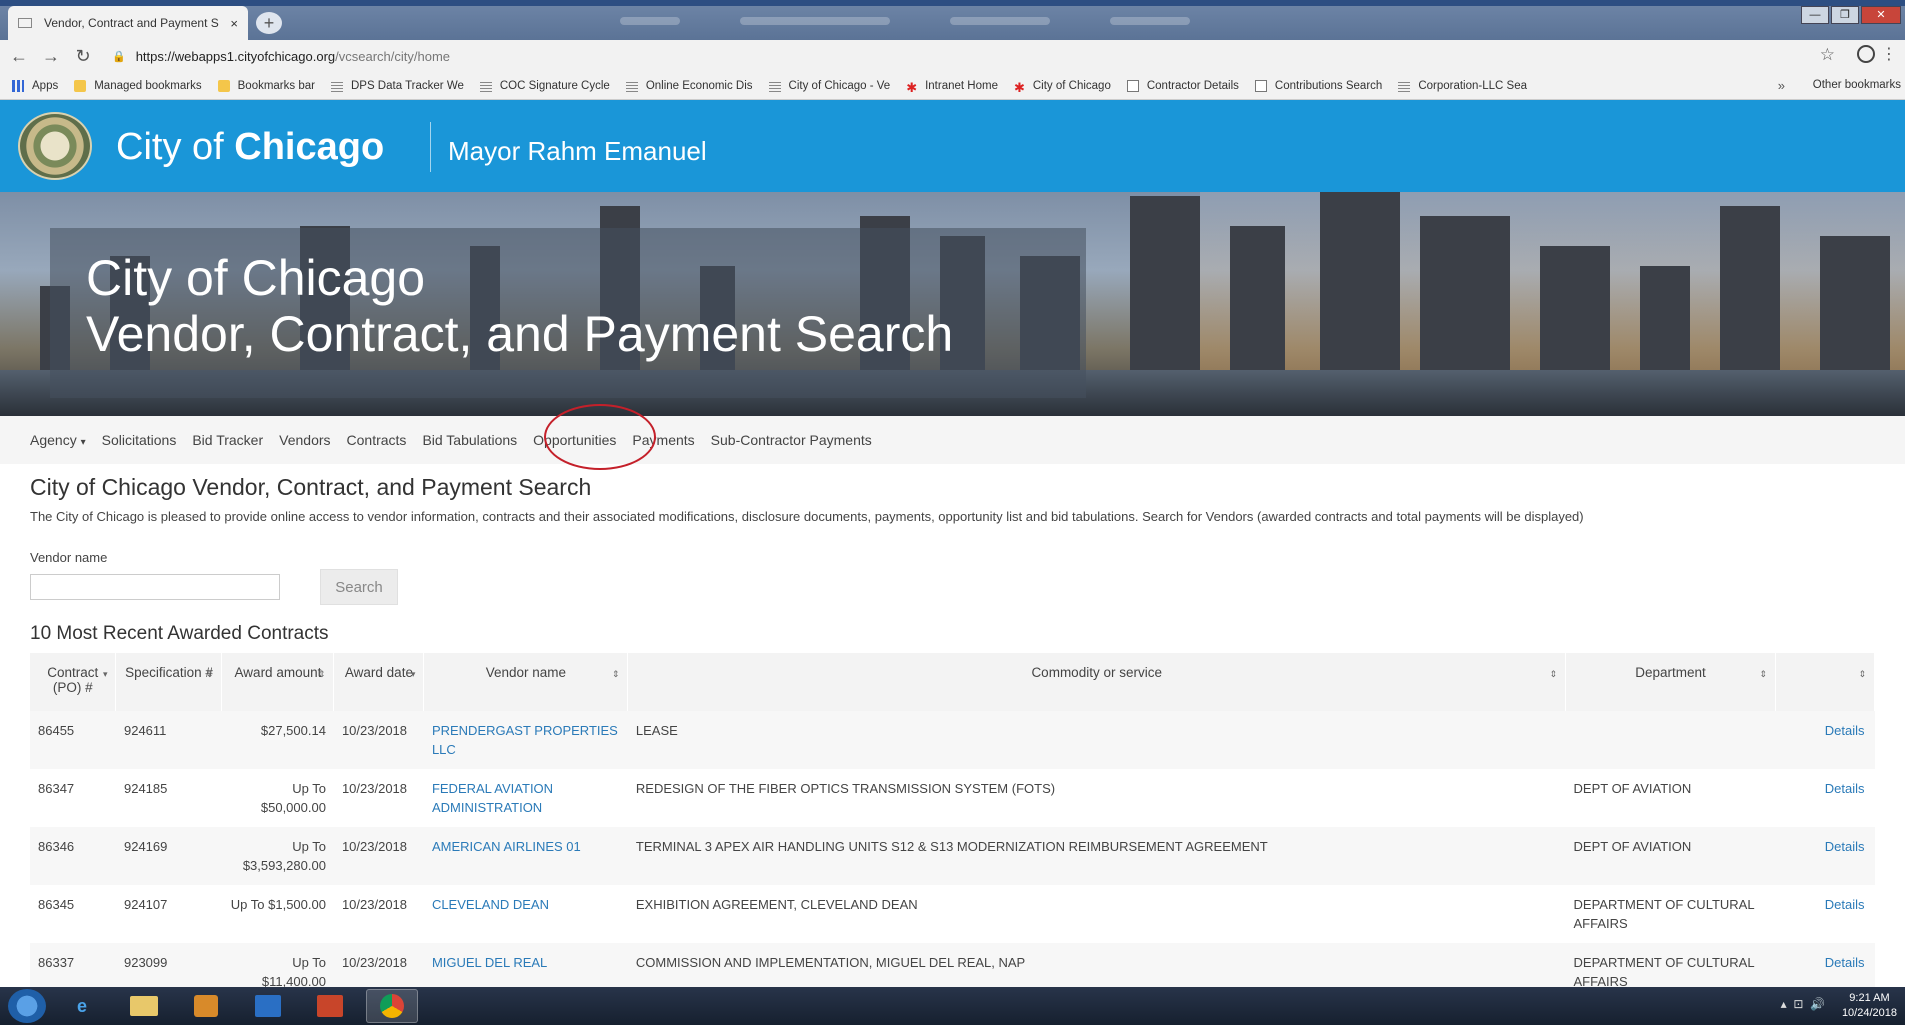 This screenshot has width=1905, height=1025. What do you see at coordinates (278, 798) in the screenshot?
I see `cell-amount: Up To $50,000.00` at bounding box center [278, 798].